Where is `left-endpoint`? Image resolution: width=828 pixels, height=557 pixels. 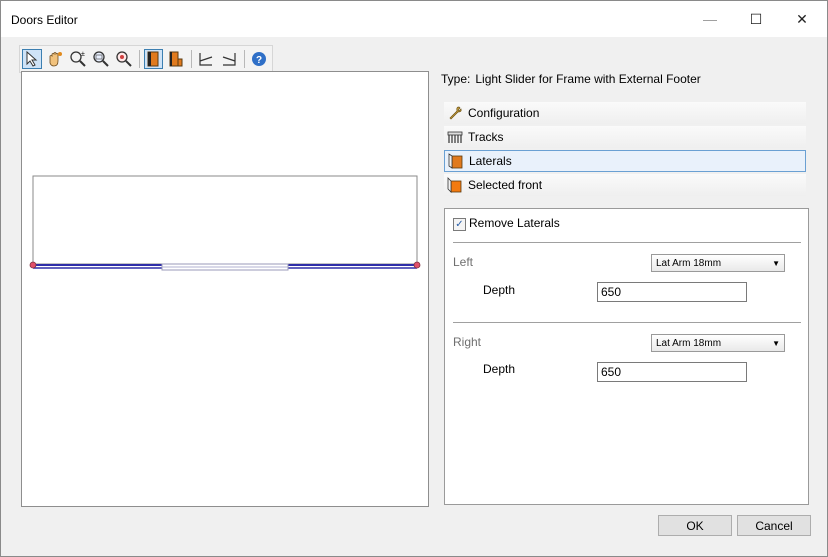 left-endpoint is located at coordinates (33, 265).